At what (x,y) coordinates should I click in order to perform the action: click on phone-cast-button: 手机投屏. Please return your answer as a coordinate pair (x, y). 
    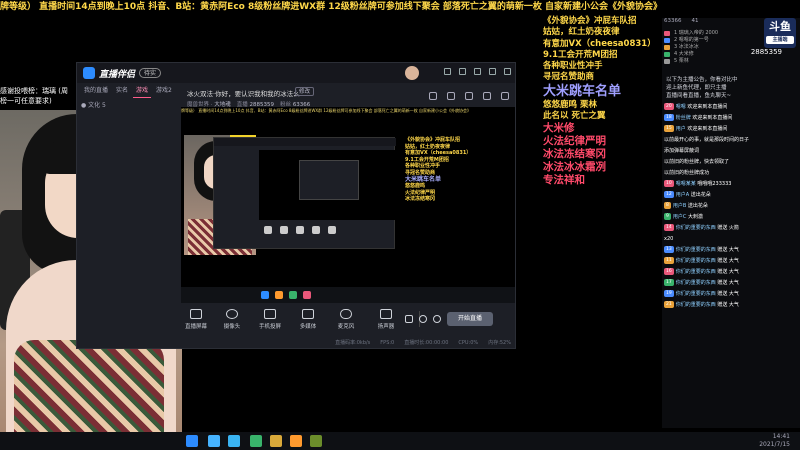
    Looking at the image, I should click on (270, 319).